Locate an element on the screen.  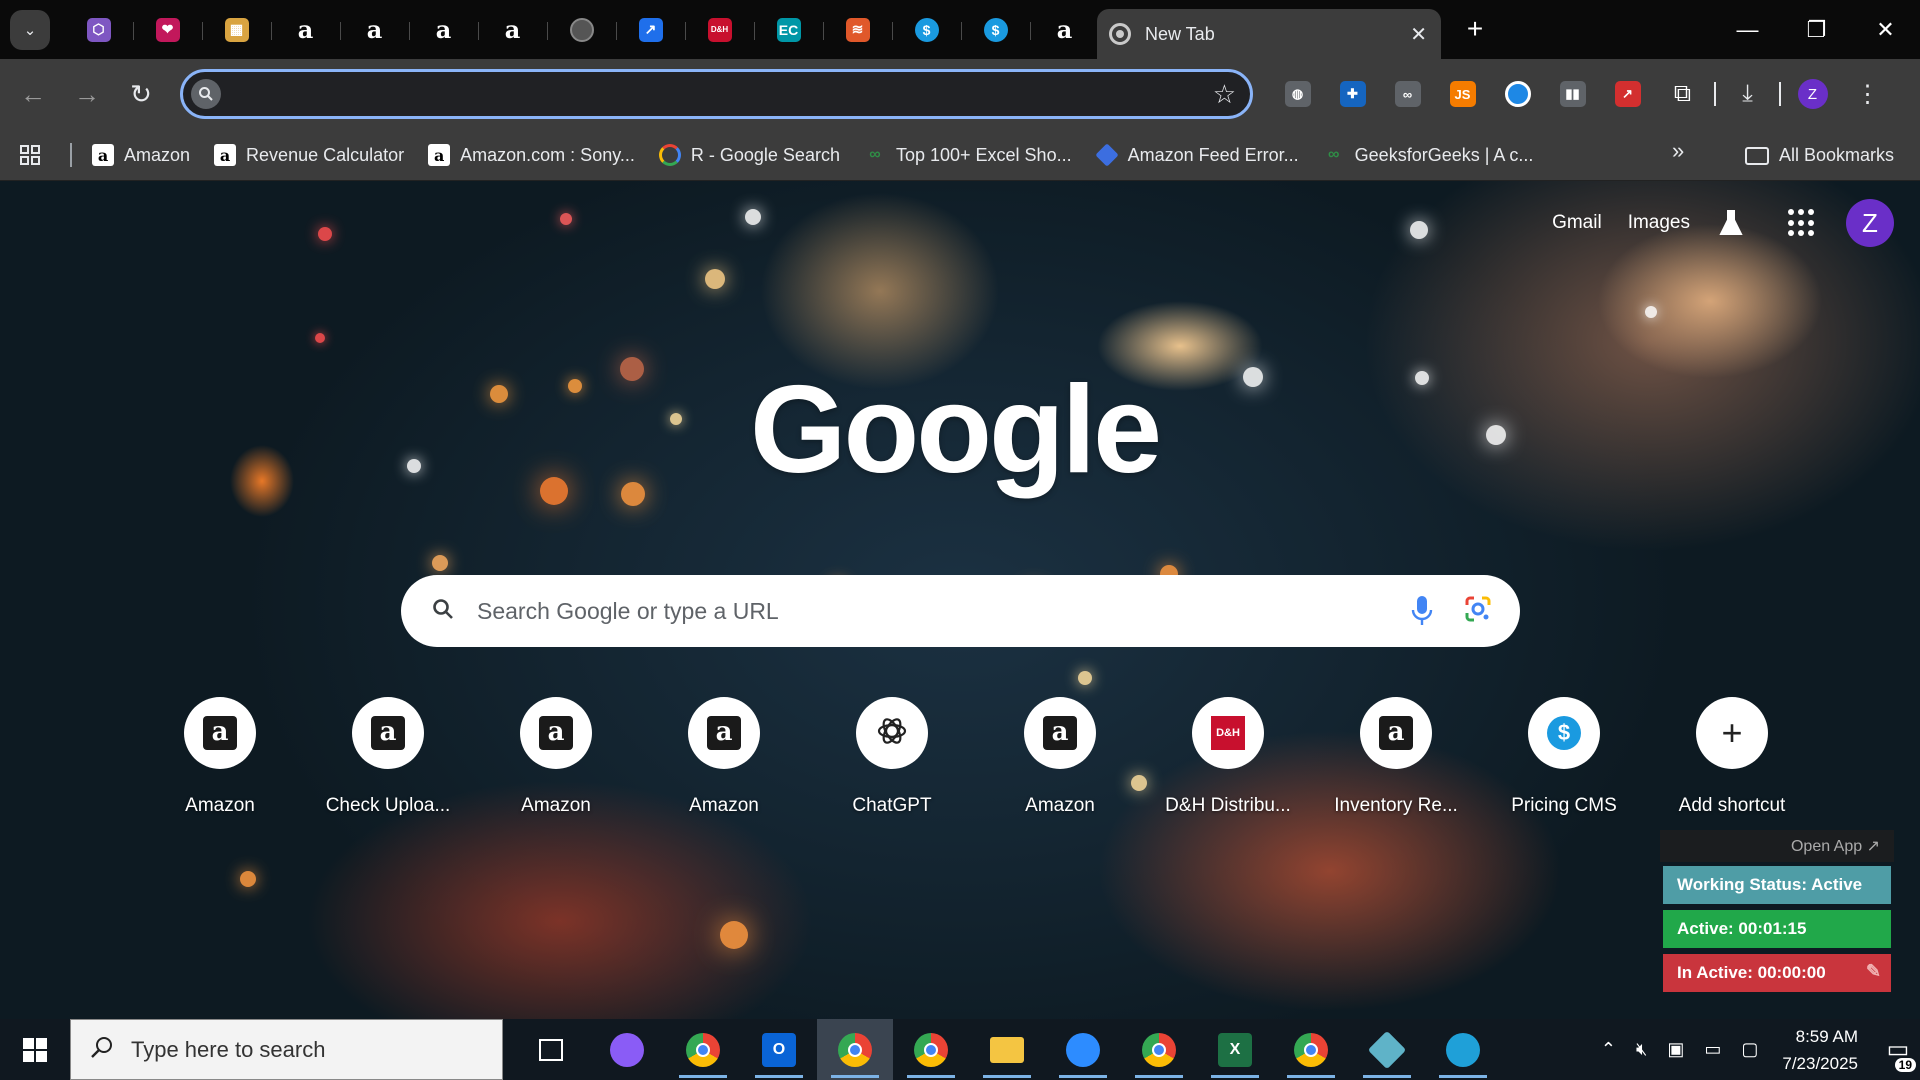
restore-button: ❐ is located at coordinates (1816, 29).